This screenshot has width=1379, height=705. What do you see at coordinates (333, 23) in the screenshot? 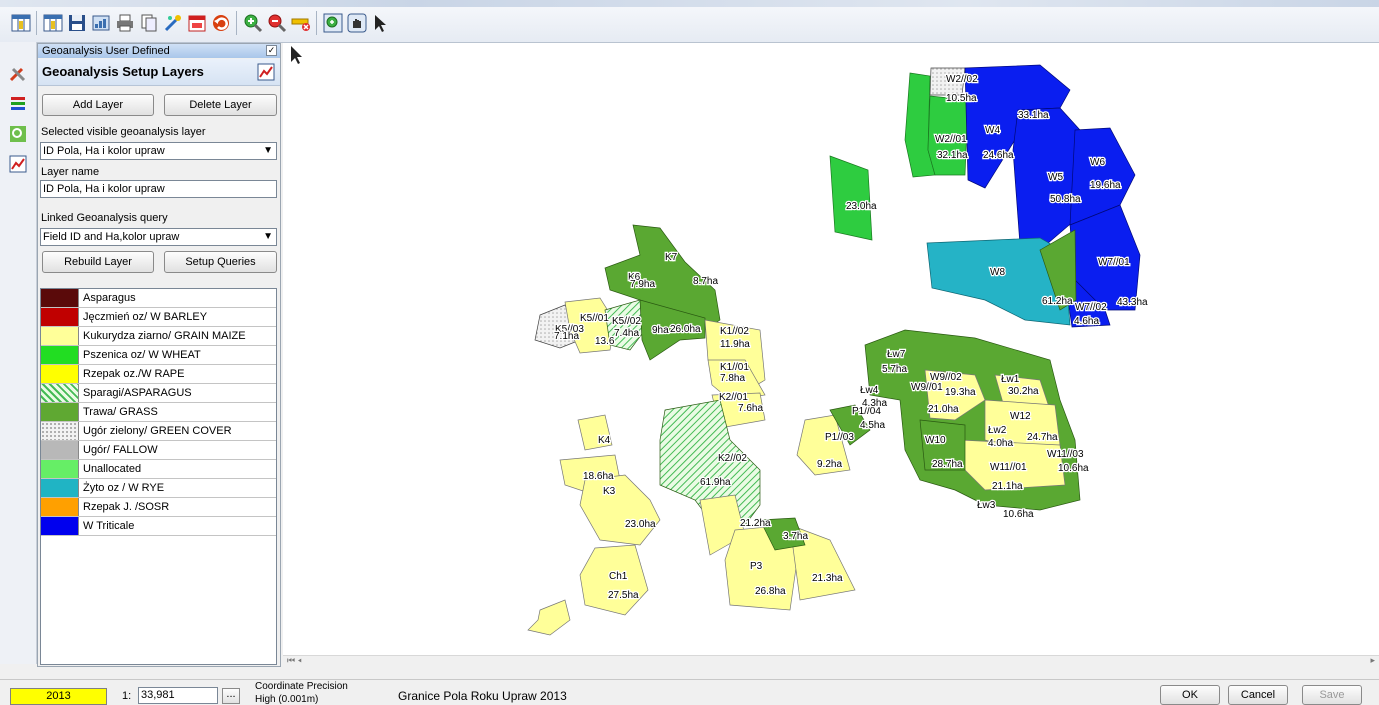
I see `zoom-extent-icon` at bounding box center [333, 23].